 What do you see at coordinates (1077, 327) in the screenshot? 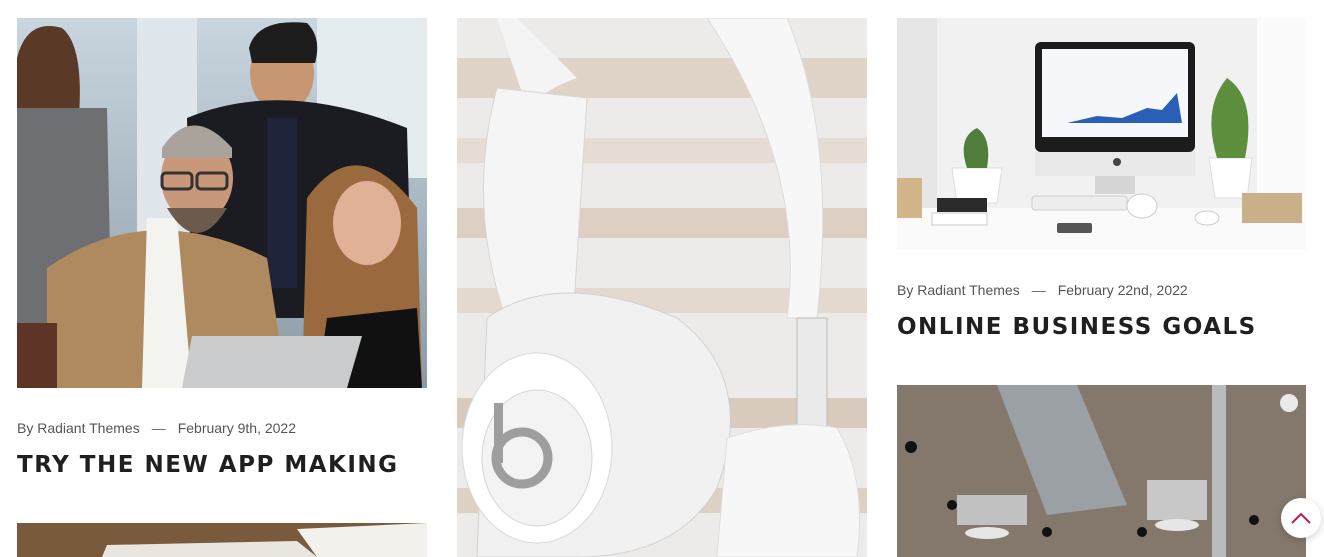
I see `post-title-link: ONLINE BUSINESS GOALS` at bounding box center [1077, 327].